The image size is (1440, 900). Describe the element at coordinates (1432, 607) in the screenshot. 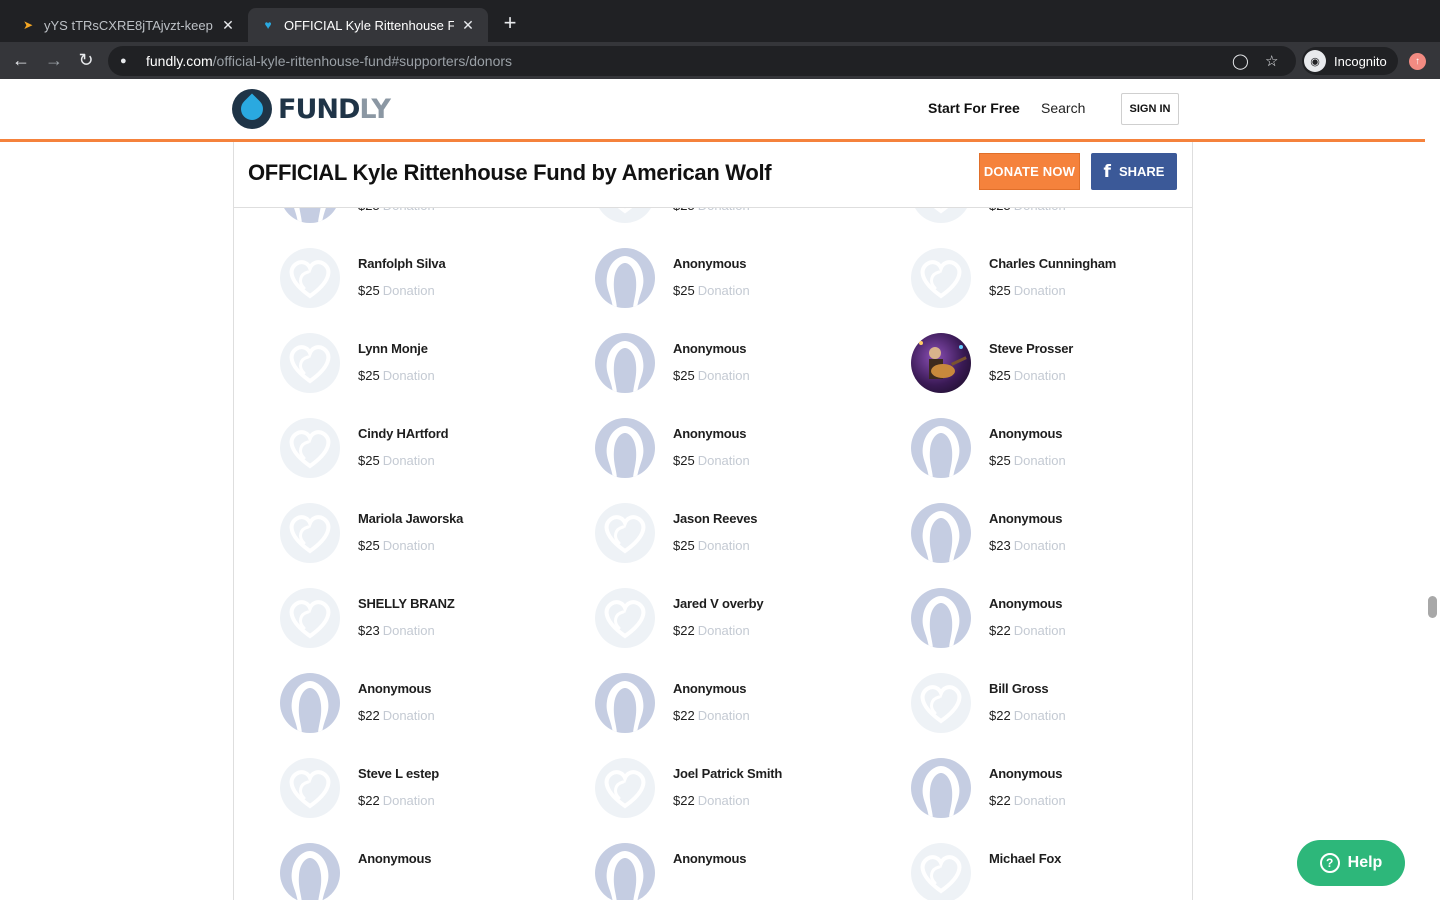

I see `scrollbar-thumb` at that location.